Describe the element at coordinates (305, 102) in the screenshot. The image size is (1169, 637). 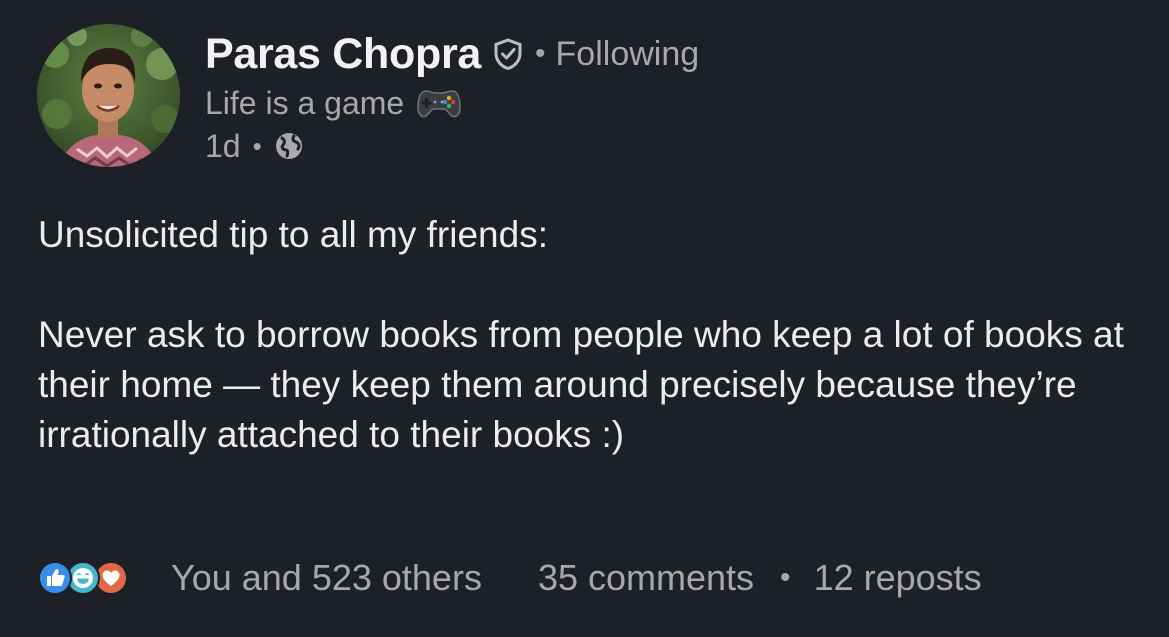
I see `author-headline: Life is a game` at that location.